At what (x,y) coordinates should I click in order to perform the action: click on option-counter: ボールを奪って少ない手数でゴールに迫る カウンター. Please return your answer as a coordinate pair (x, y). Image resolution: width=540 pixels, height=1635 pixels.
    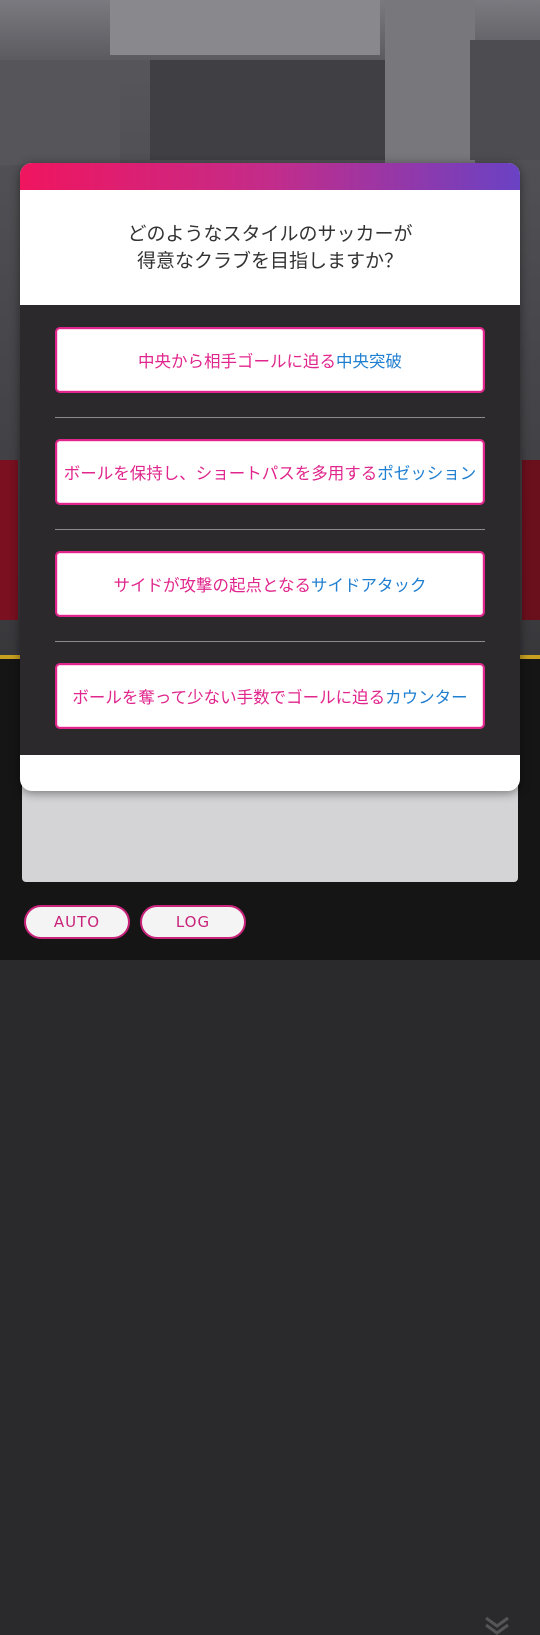
    Looking at the image, I should click on (270, 696).